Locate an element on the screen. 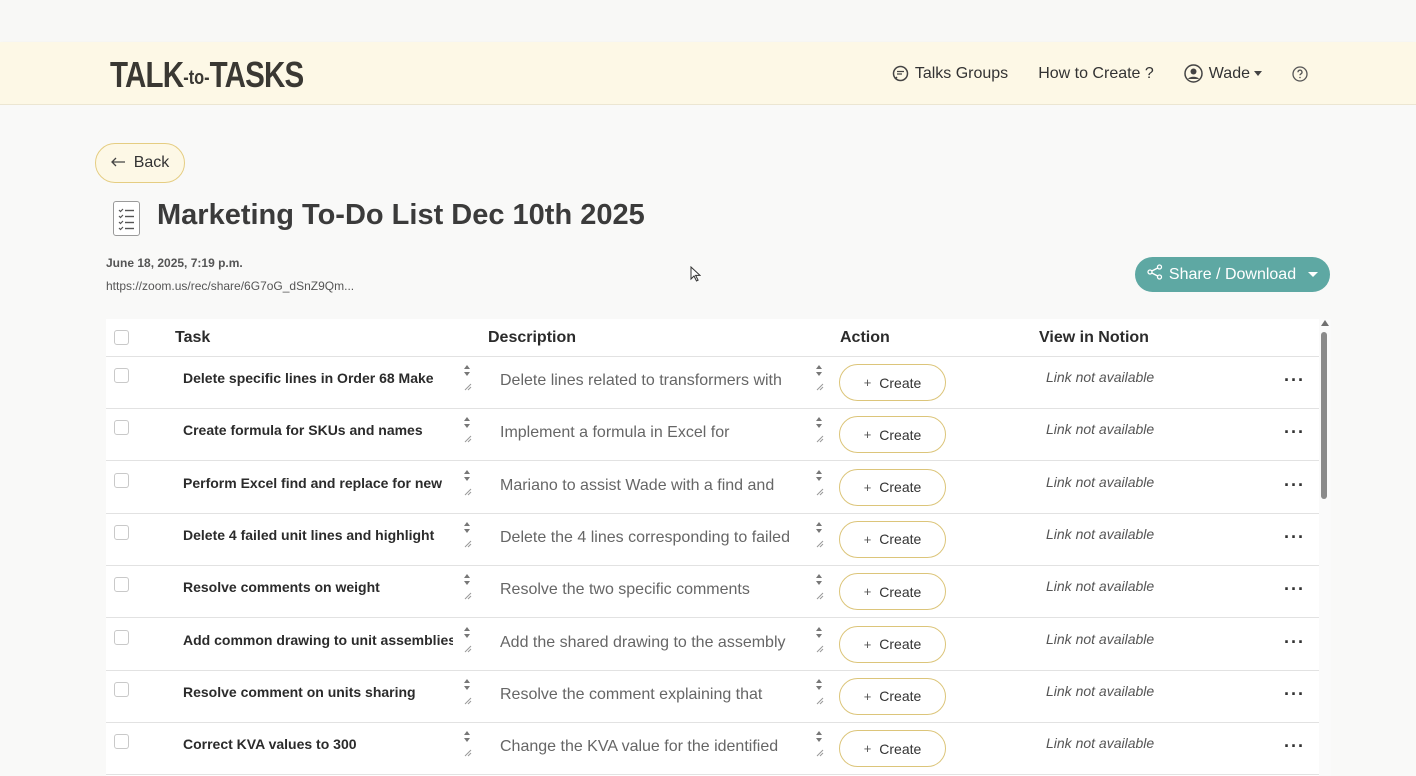 The height and width of the screenshot is (776, 1416). task-description: Change the KVA value for the identified is located at coordinates (650, 750).